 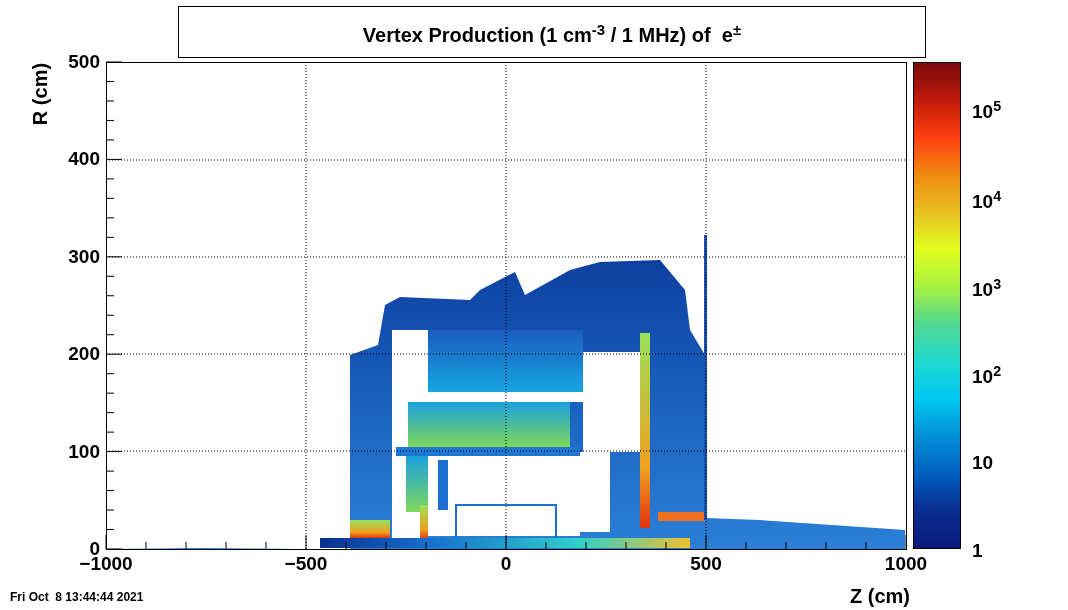 What do you see at coordinates (83, 354) in the screenshot?
I see `axis-tick-label: 200` at bounding box center [83, 354].